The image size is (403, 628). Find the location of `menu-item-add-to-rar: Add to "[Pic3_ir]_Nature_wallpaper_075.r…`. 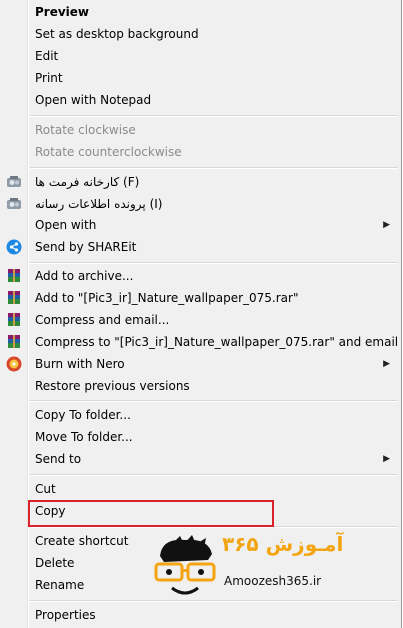

menu-item-add-to-rar: Add to "[Pic3_ir]_Nature_wallpaper_075.r… is located at coordinates (200, 298).